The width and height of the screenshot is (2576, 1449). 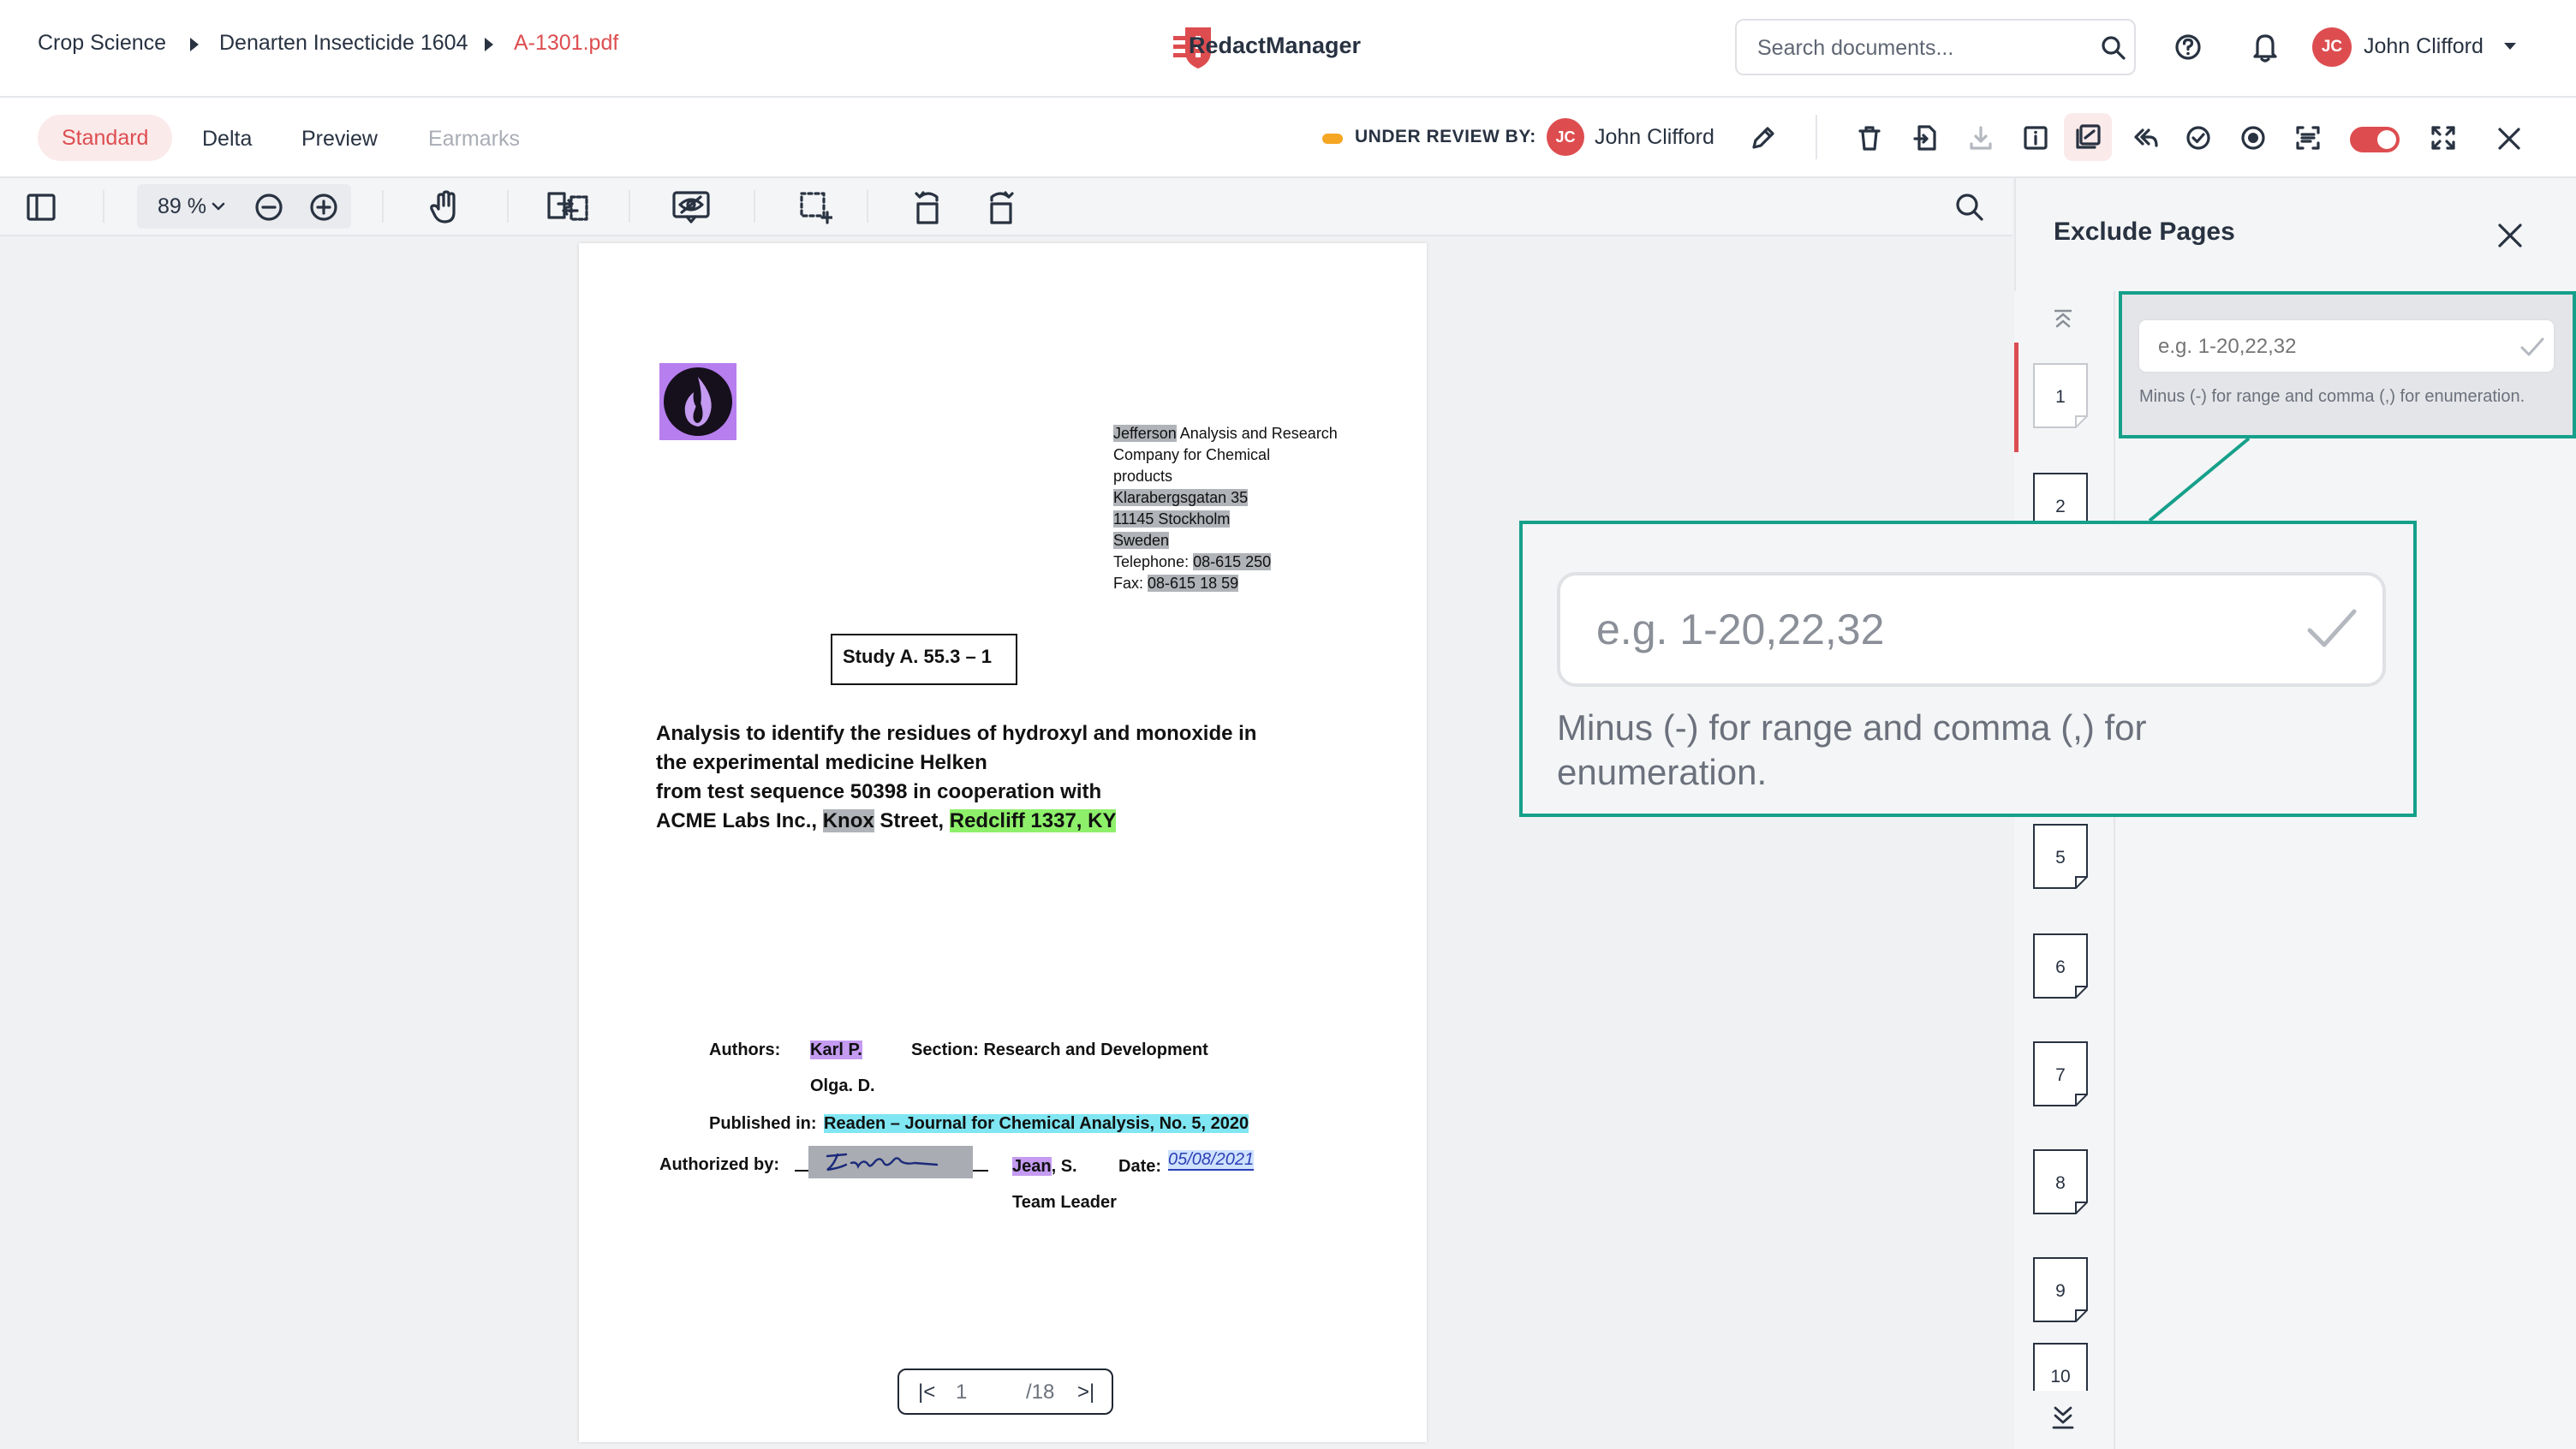 I want to click on redaction-city: 11145 Stockholm, so click(x=1172, y=519).